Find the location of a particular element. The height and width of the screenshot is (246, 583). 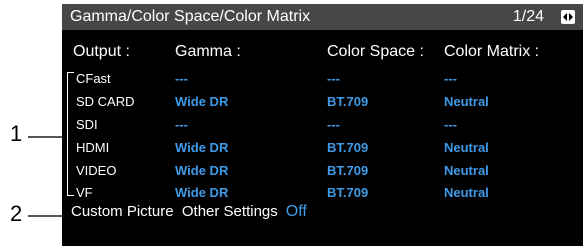

output-label: HDMI is located at coordinates (93, 147).